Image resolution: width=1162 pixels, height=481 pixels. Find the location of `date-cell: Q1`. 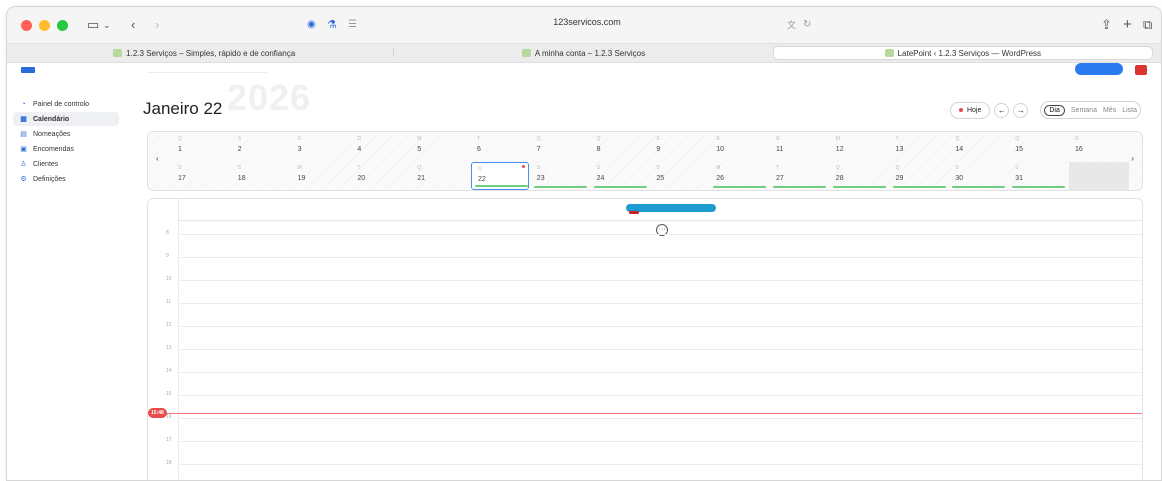

date-cell: Q1 is located at coordinates (201, 147).